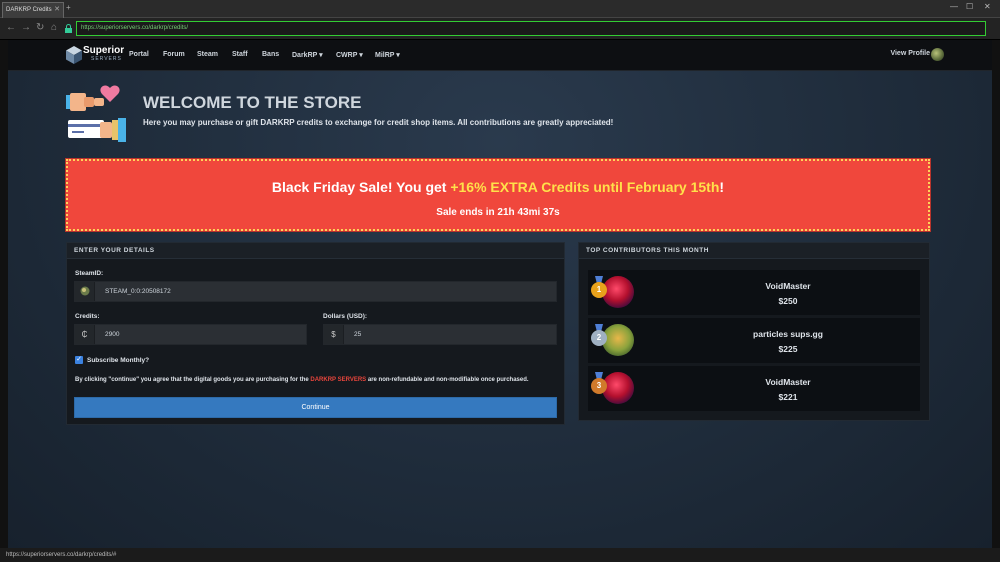 The height and width of the screenshot is (562, 1000). Describe the element at coordinates (599, 383) in the screenshot. I see `bronze-medal-icon: 3` at that location.